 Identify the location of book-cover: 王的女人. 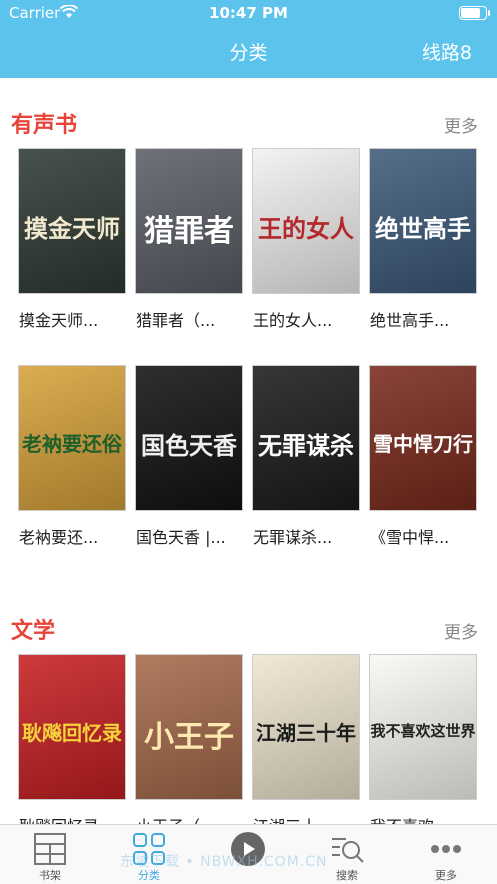
(306, 221).